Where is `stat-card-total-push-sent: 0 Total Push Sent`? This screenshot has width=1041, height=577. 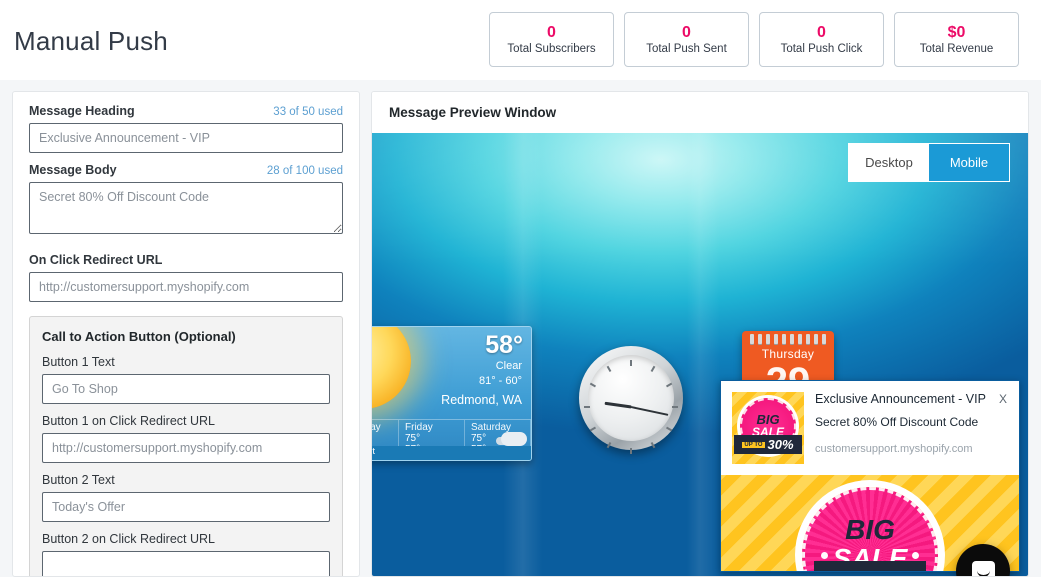 stat-card-total-push-sent: 0 Total Push Sent is located at coordinates (686, 39).